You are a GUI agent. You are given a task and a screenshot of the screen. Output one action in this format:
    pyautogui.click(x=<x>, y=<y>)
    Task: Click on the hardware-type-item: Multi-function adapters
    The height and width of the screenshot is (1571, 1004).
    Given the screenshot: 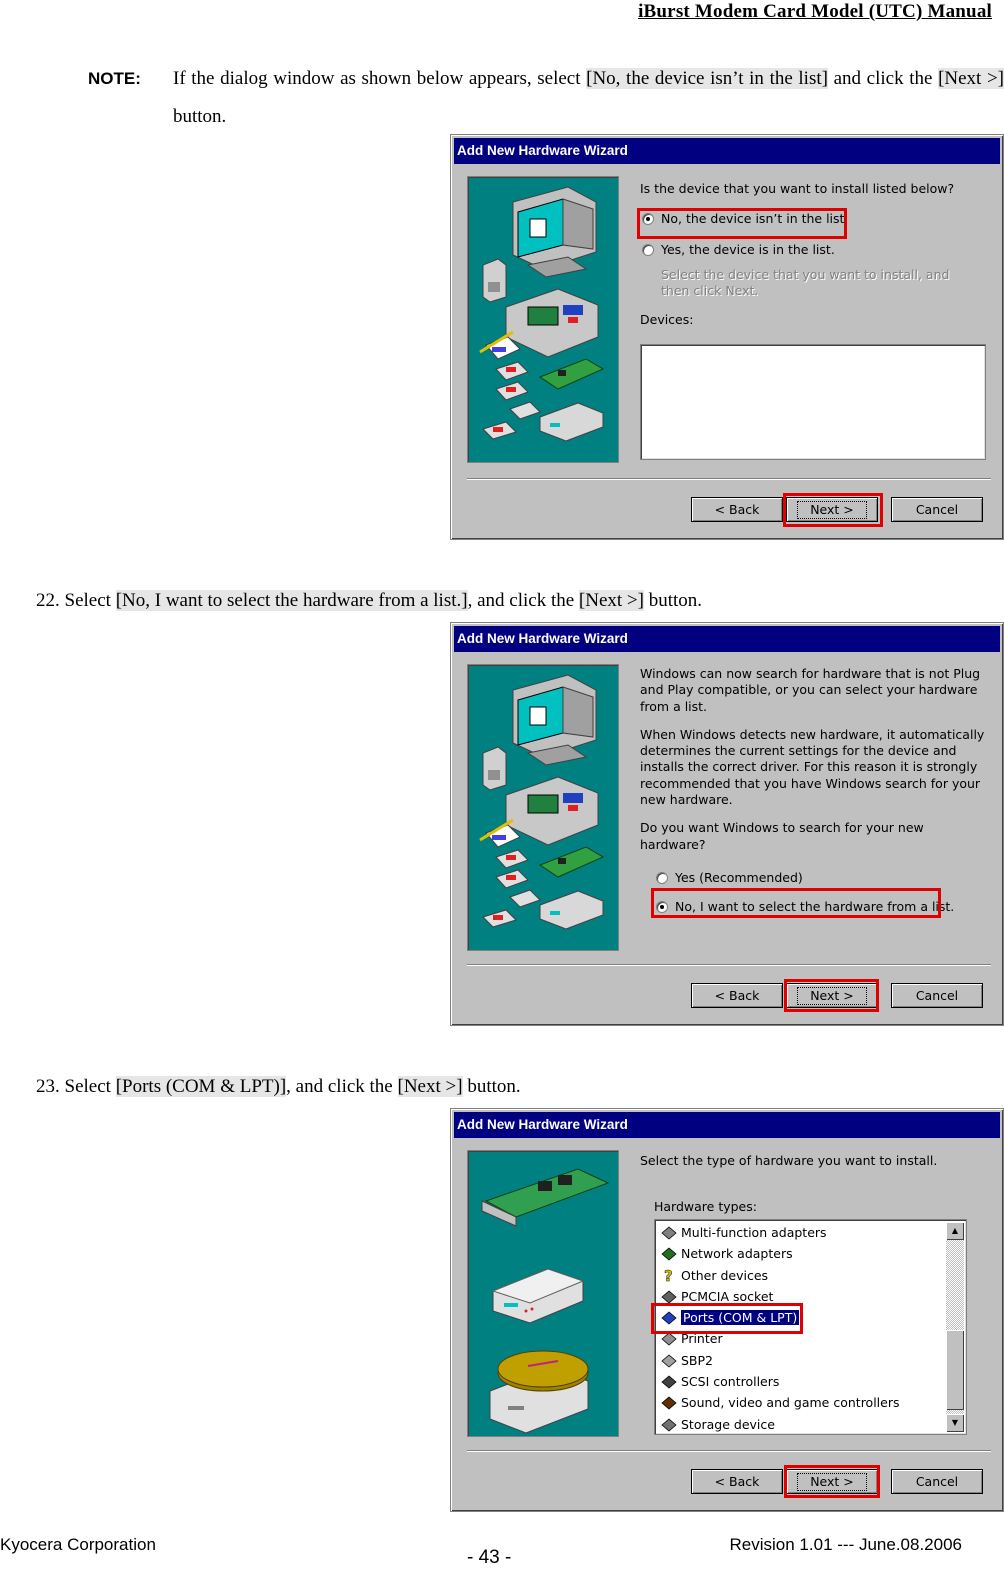 What is the action you would take?
    pyautogui.click(x=801, y=1232)
    